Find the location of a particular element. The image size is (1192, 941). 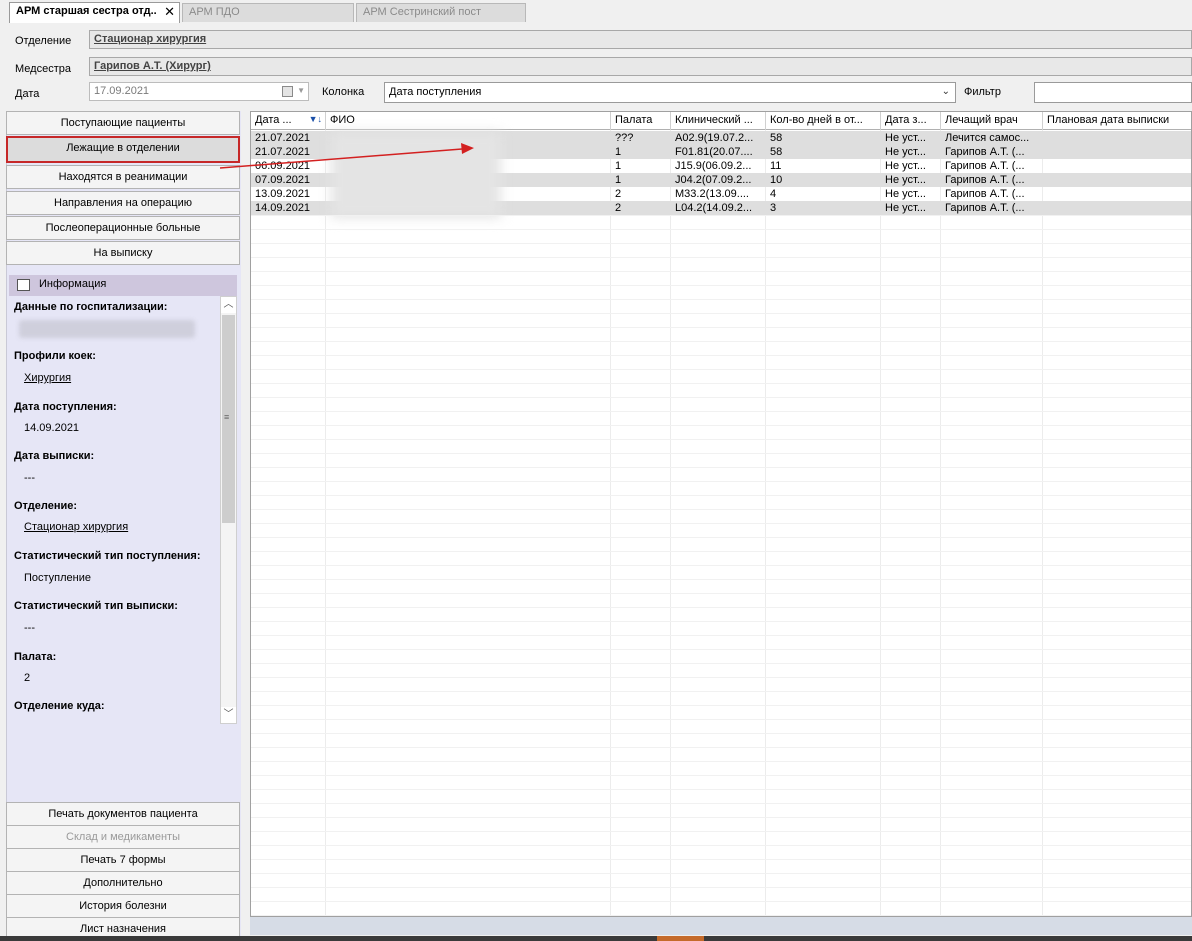

stat-admission-label: Статистический тип поступления: is located at coordinates (107, 556).